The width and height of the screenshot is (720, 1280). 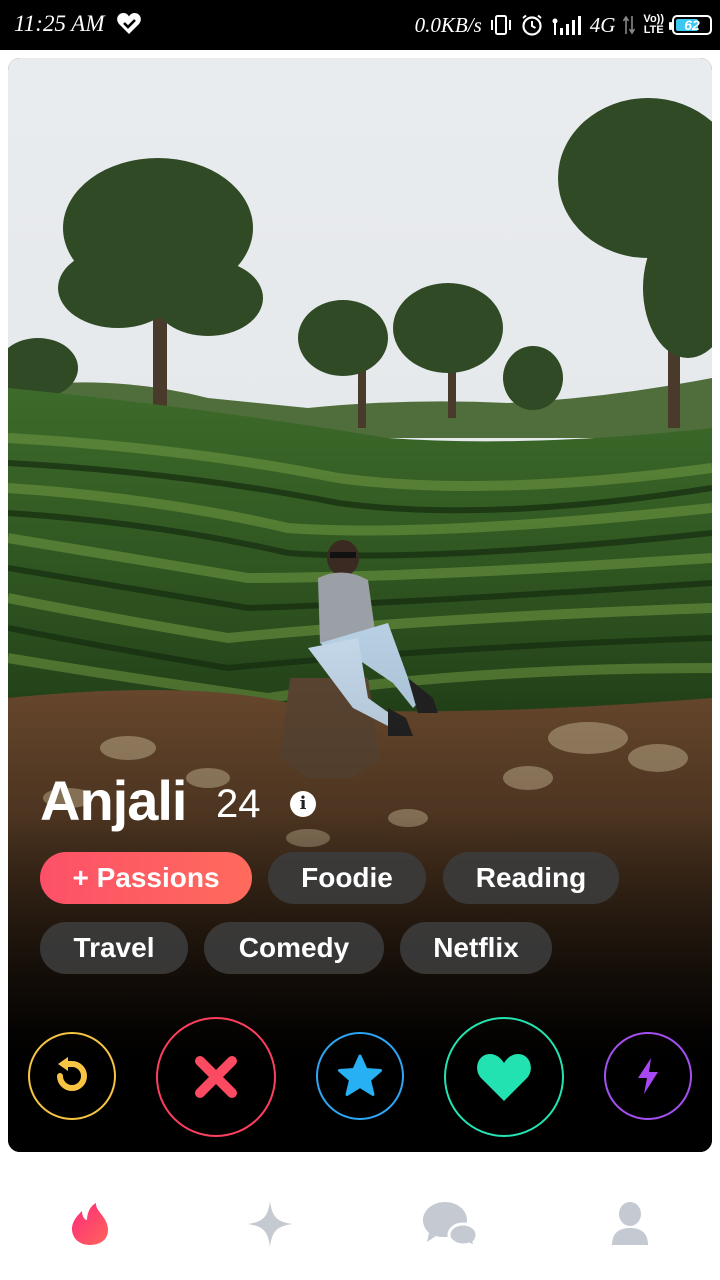 I want to click on close-icon, so click(x=216, y=1077).